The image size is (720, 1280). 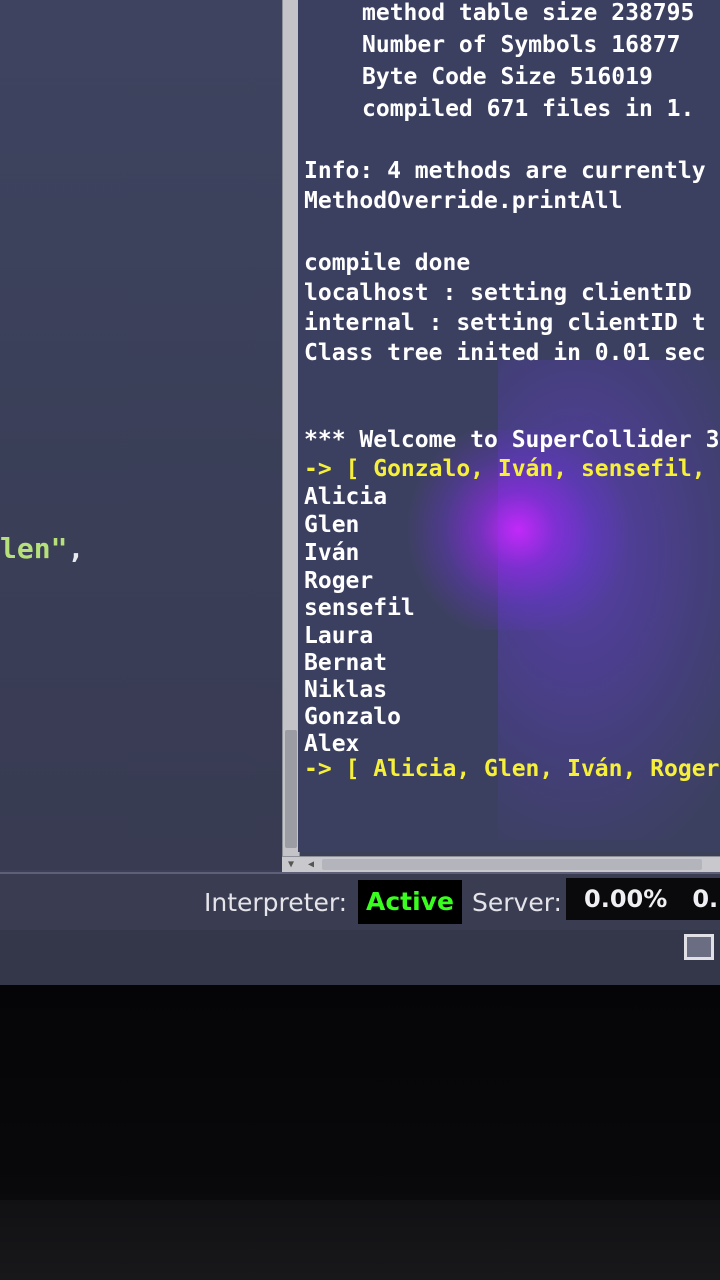 What do you see at coordinates (512, 440) in the screenshot?
I see `welcome-line: *** Welcome to SuperCollider 3` at bounding box center [512, 440].